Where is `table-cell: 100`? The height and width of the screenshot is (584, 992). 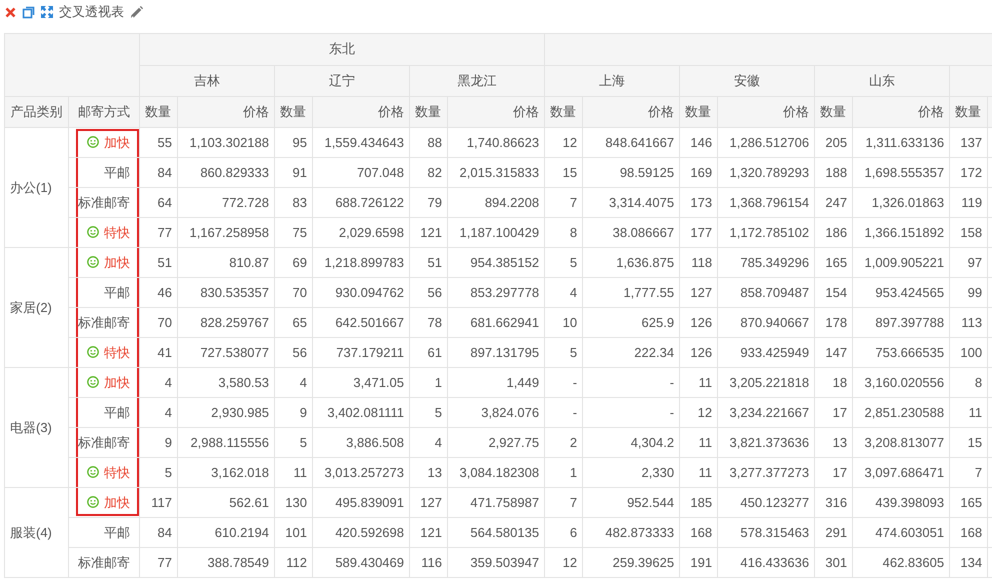
table-cell: 100 is located at coordinates (969, 353).